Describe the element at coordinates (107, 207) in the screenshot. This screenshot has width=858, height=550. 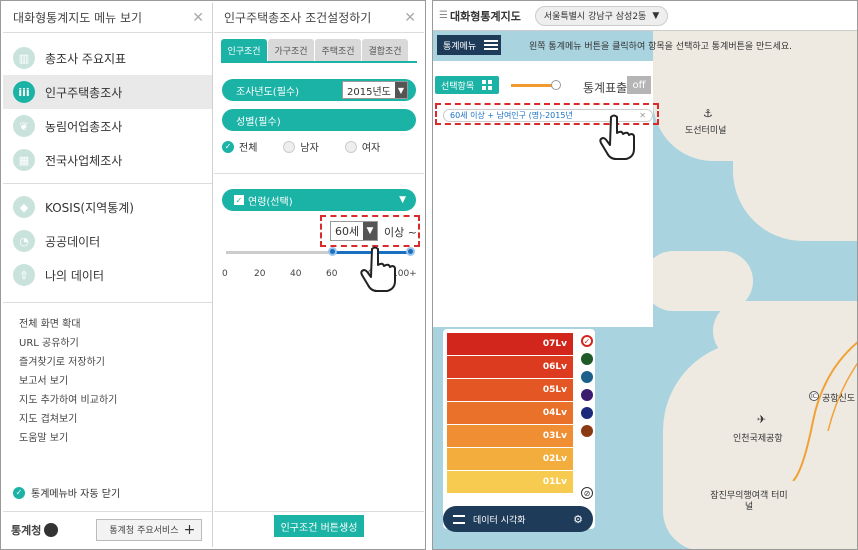
I see `menu-item-kosis: ◆ KOSIS(지역통계)` at that location.